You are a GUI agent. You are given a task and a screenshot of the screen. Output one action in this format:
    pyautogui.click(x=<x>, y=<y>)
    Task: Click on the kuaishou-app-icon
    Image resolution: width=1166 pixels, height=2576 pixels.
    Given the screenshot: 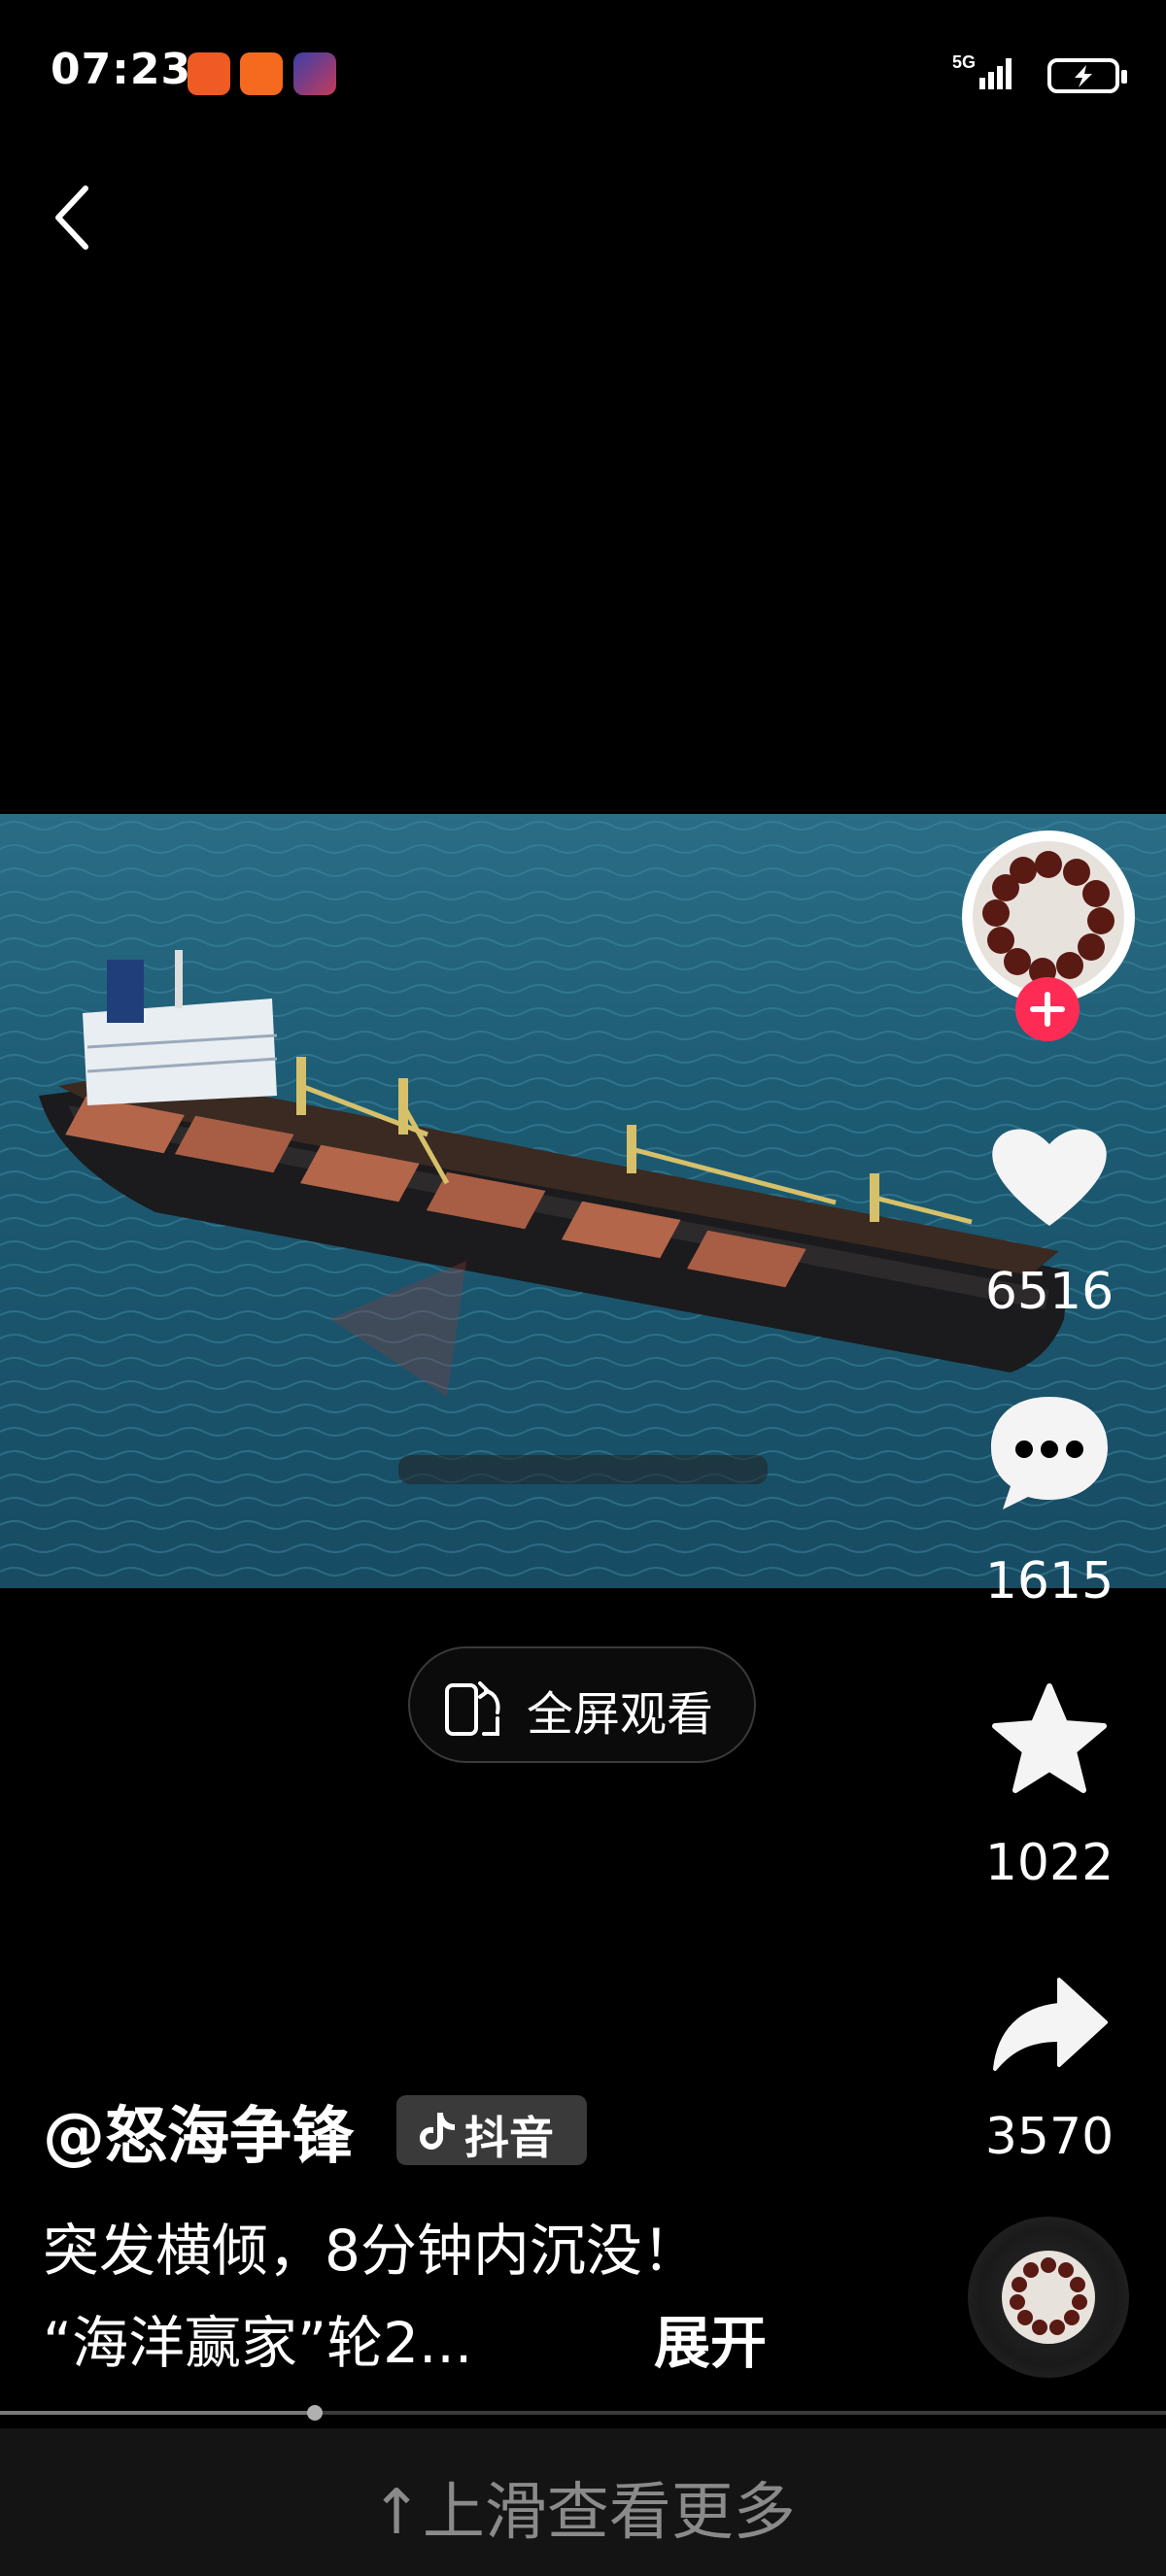 What is the action you would take?
    pyautogui.click(x=209, y=73)
    